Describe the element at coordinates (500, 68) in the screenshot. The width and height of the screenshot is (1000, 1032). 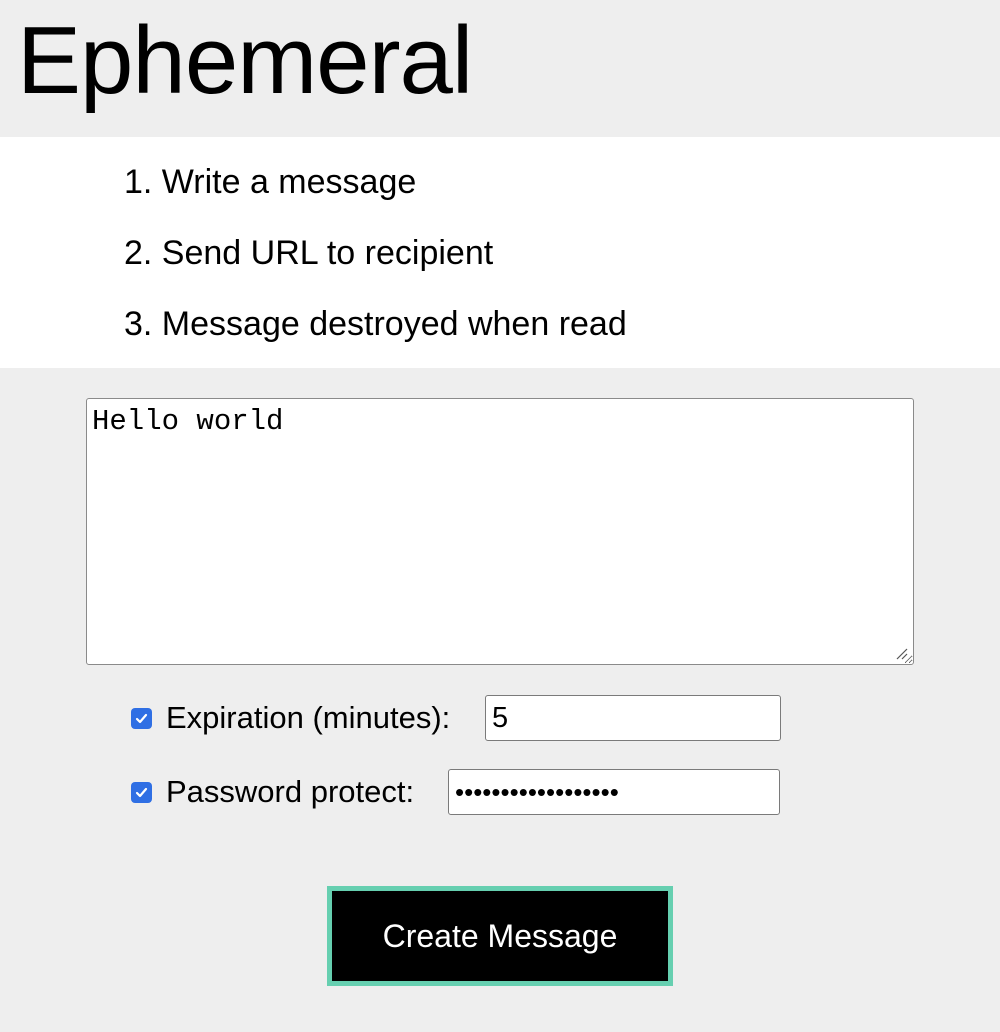
I see `header: Ephemeral` at that location.